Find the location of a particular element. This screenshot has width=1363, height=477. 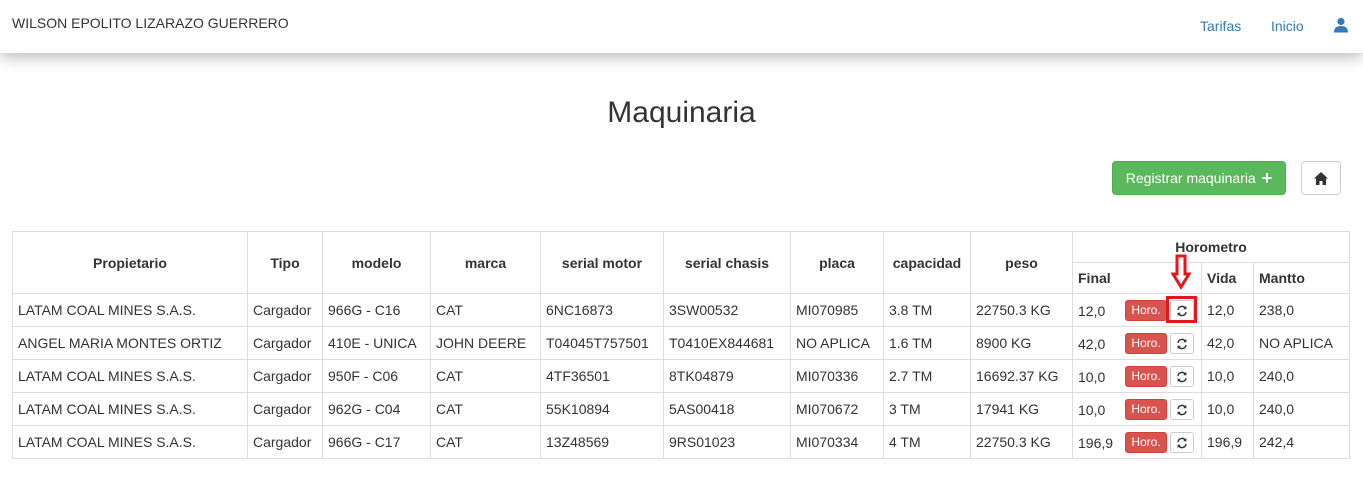

cell-capacidad: 2.7 TM is located at coordinates (927, 376).